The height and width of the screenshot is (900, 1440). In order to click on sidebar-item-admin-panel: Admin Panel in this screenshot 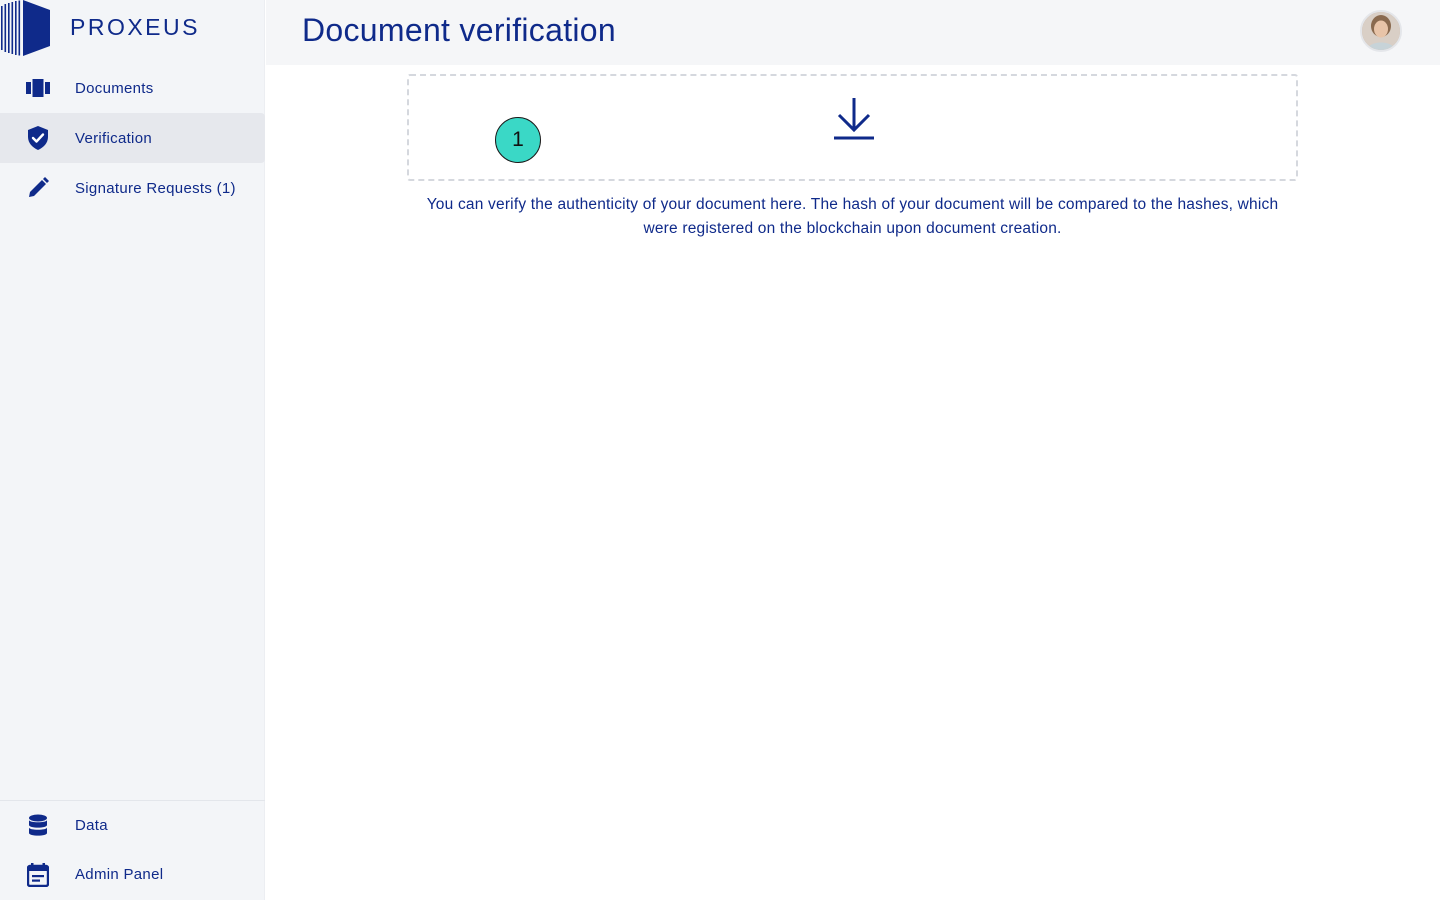, I will do `click(132, 874)`.